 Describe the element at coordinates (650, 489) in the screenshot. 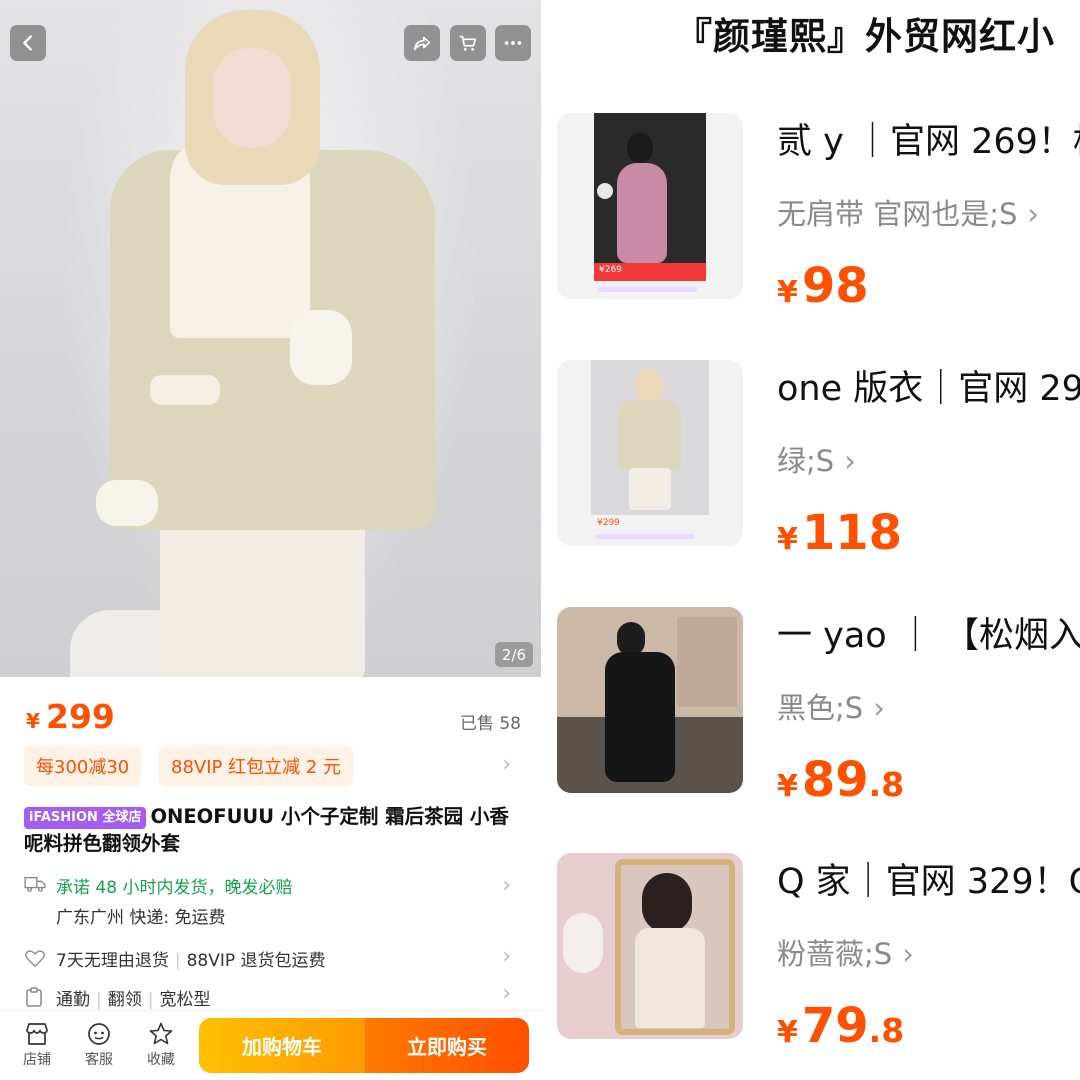

I see `thumb-skirt` at that location.